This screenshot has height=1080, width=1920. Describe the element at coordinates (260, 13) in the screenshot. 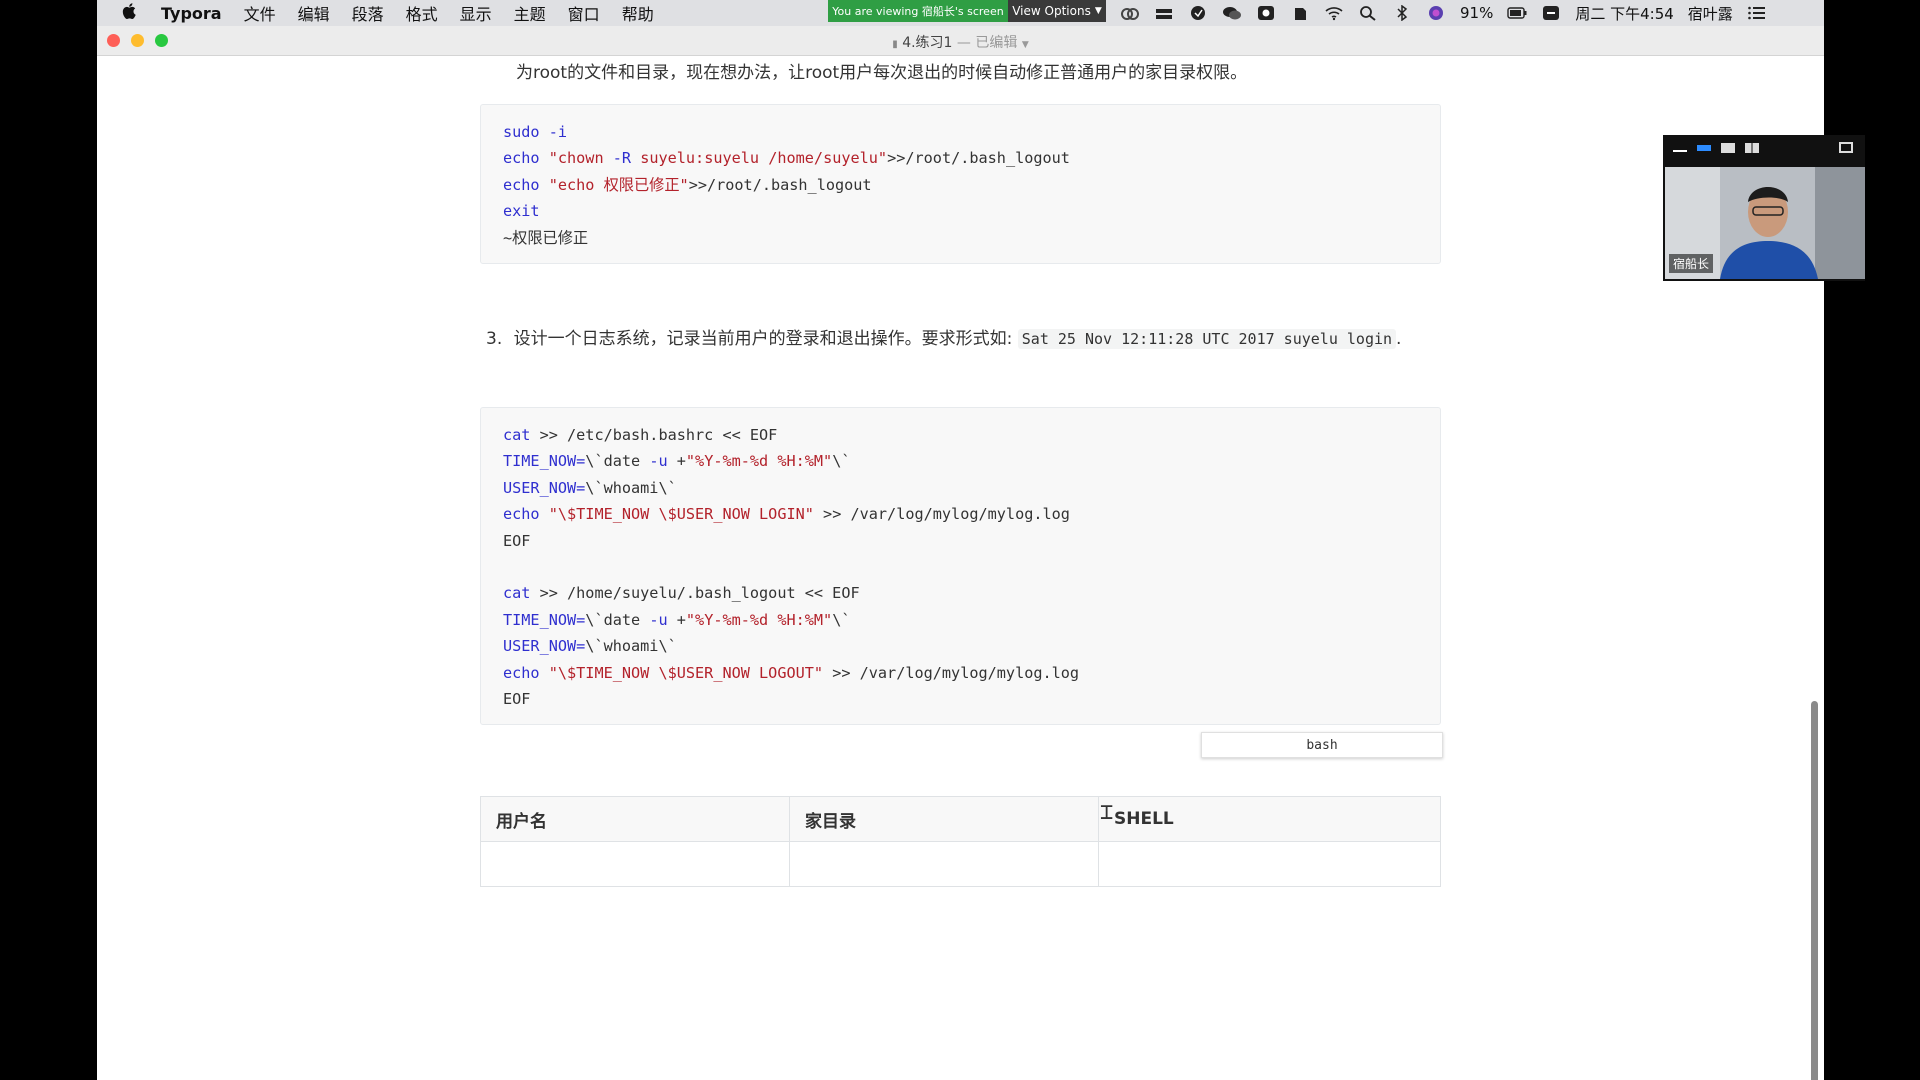

I see `menu-file: 文件` at that location.